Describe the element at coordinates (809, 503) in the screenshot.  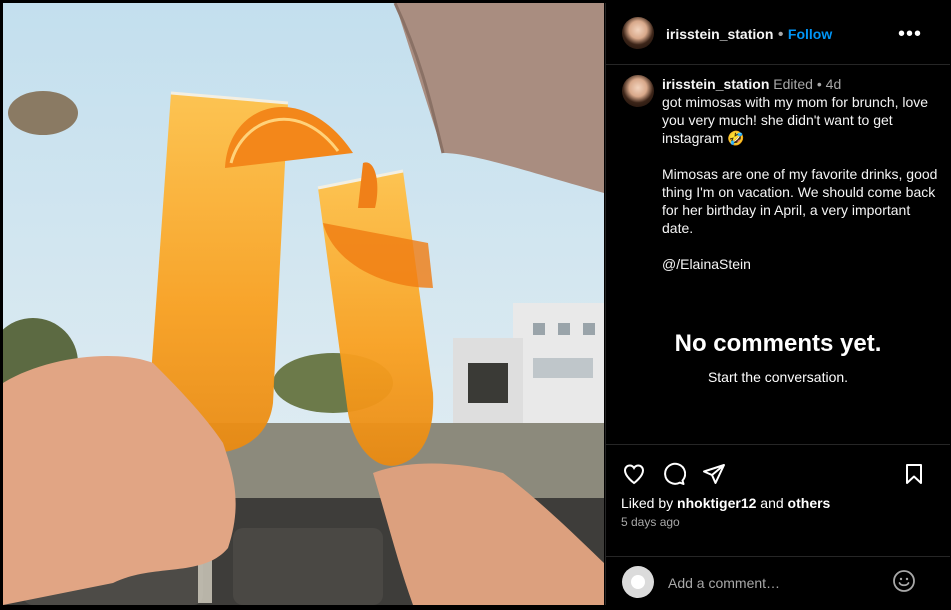
I see `liked-by-others: others` at that location.